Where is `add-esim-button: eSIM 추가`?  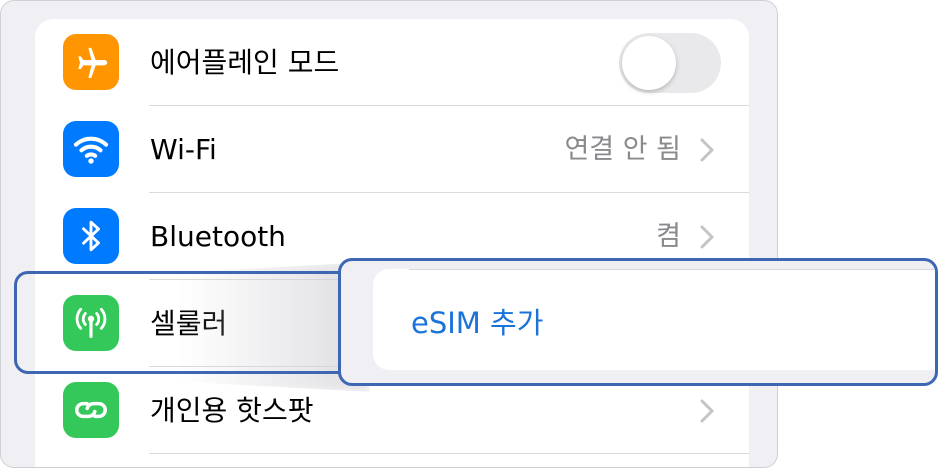
add-esim-button: eSIM 추가 is located at coordinates (477, 323).